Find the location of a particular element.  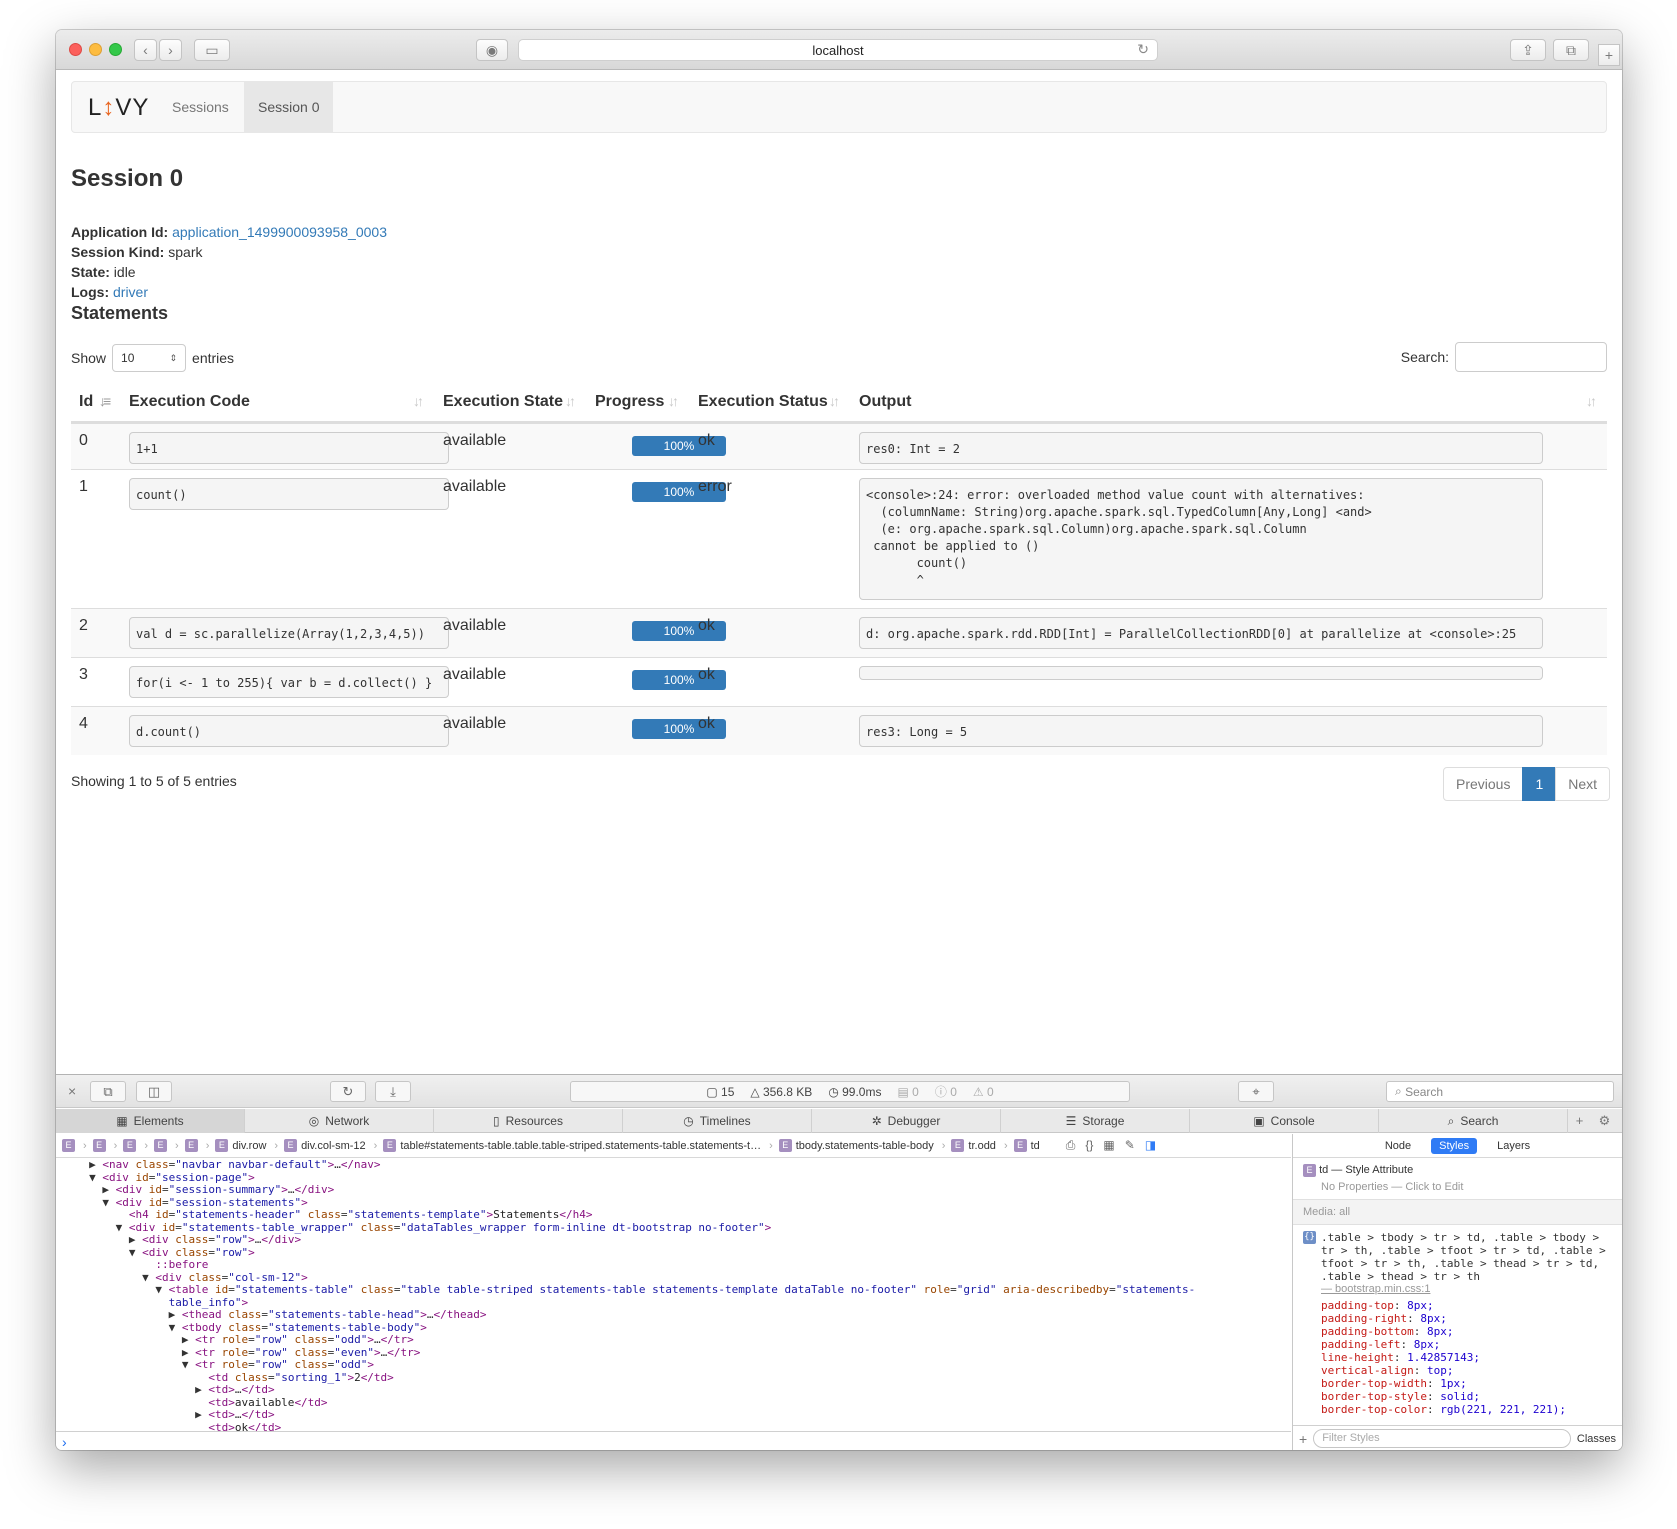

tab-elements: ▦ Elements is located at coordinates (150, 1121).